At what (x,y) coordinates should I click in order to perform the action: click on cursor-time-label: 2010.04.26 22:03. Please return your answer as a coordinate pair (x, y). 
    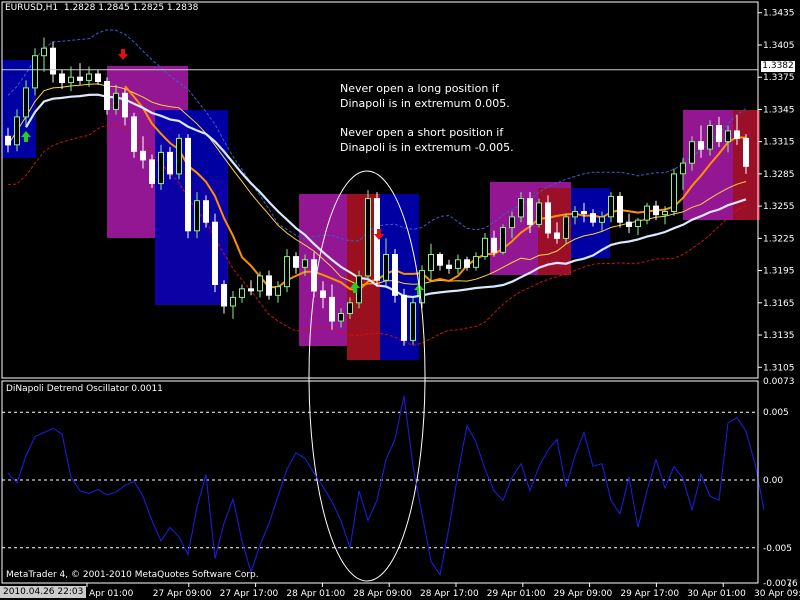
    Looking at the image, I should click on (43, 592).